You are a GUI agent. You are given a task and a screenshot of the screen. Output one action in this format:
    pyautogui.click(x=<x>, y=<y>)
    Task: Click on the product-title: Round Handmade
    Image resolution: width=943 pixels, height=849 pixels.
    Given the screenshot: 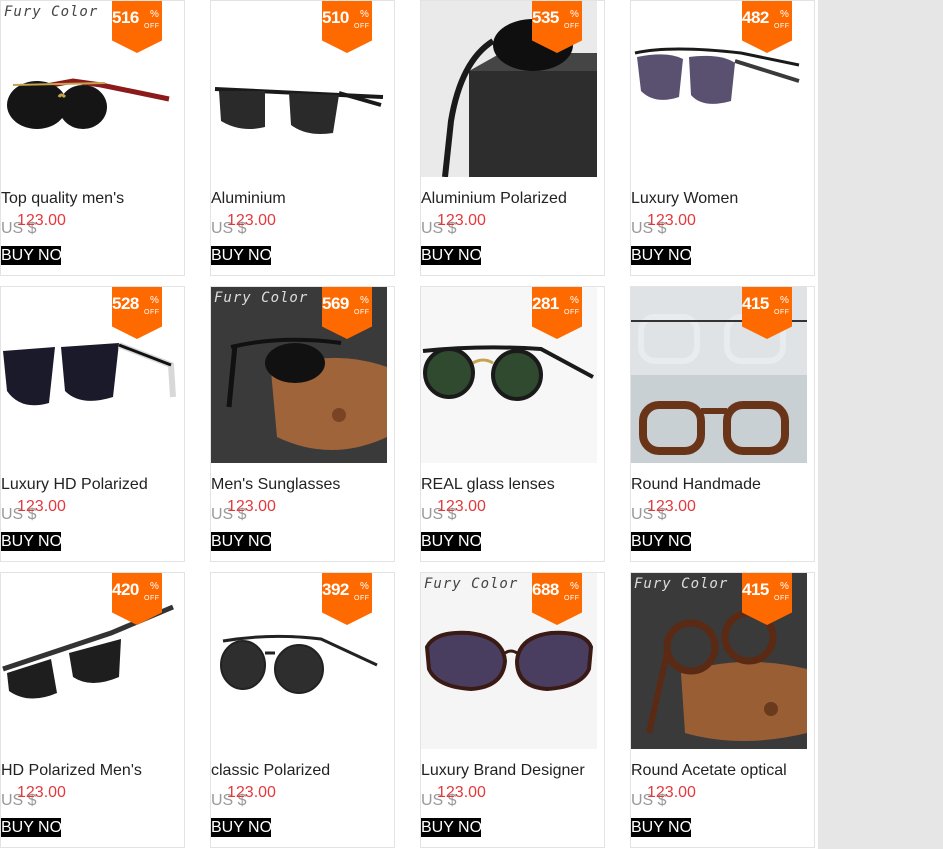 What is the action you would take?
    pyautogui.click(x=722, y=485)
    